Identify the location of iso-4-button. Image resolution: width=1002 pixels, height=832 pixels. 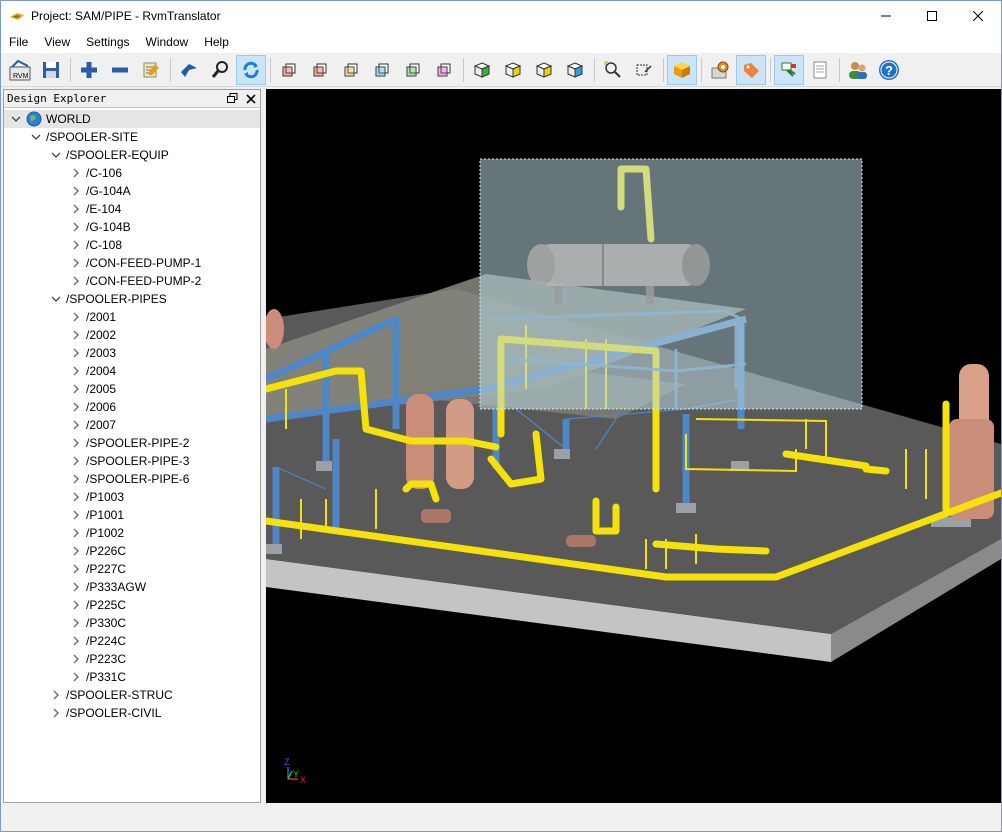
(575, 70).